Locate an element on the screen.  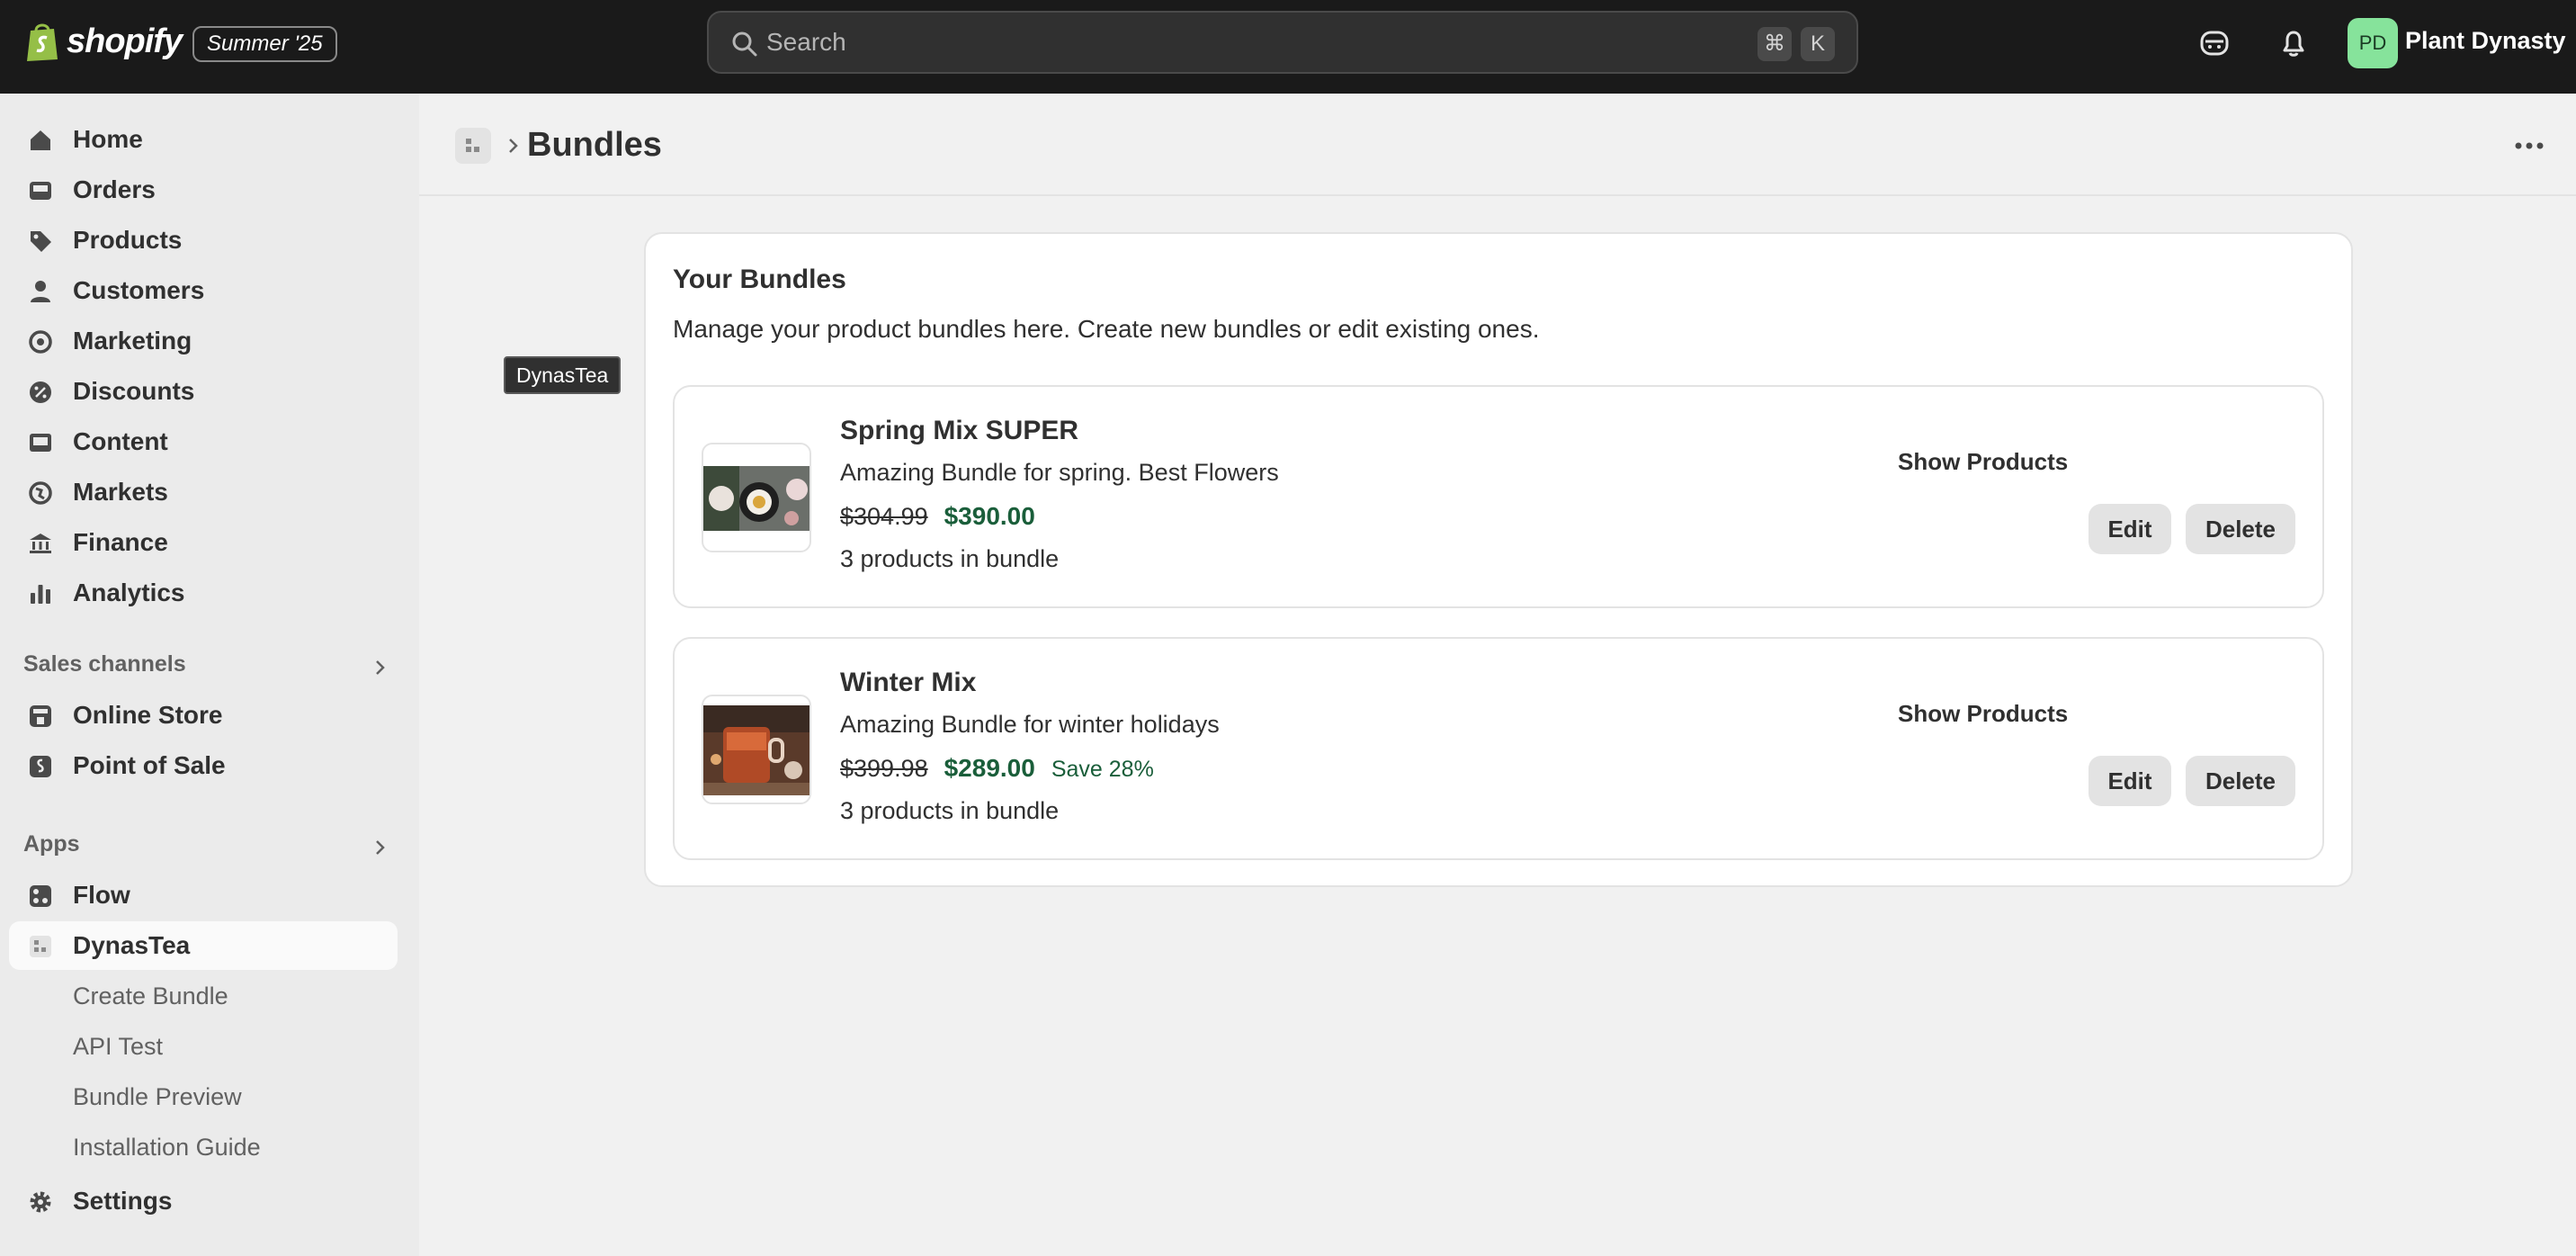
bundle-price: $289.00 is located at coordinates (989, 768).